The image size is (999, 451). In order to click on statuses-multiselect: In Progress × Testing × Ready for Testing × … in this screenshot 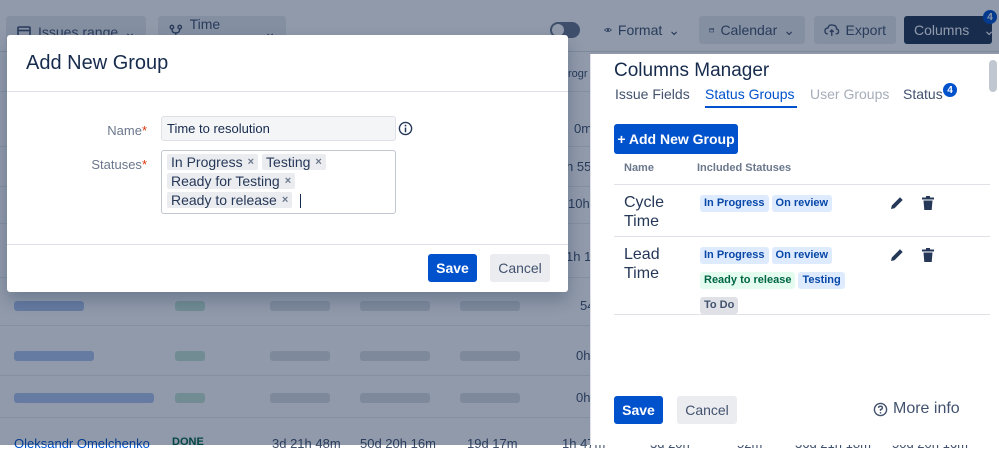, I will do `click(278, 182)`.